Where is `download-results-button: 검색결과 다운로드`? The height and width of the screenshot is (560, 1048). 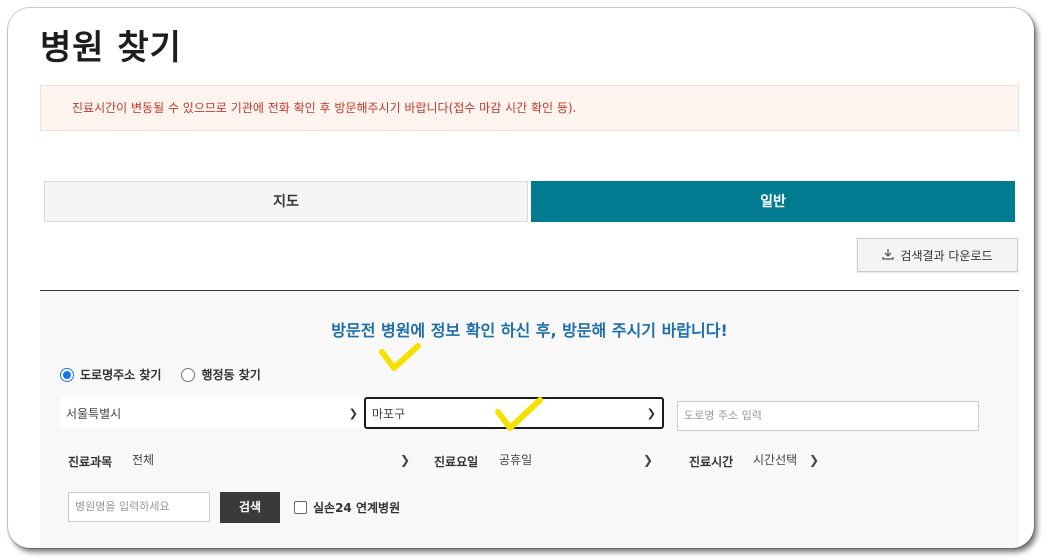 download-results-button: 검색결과 다운로드 is located at coordinates (937, 255).